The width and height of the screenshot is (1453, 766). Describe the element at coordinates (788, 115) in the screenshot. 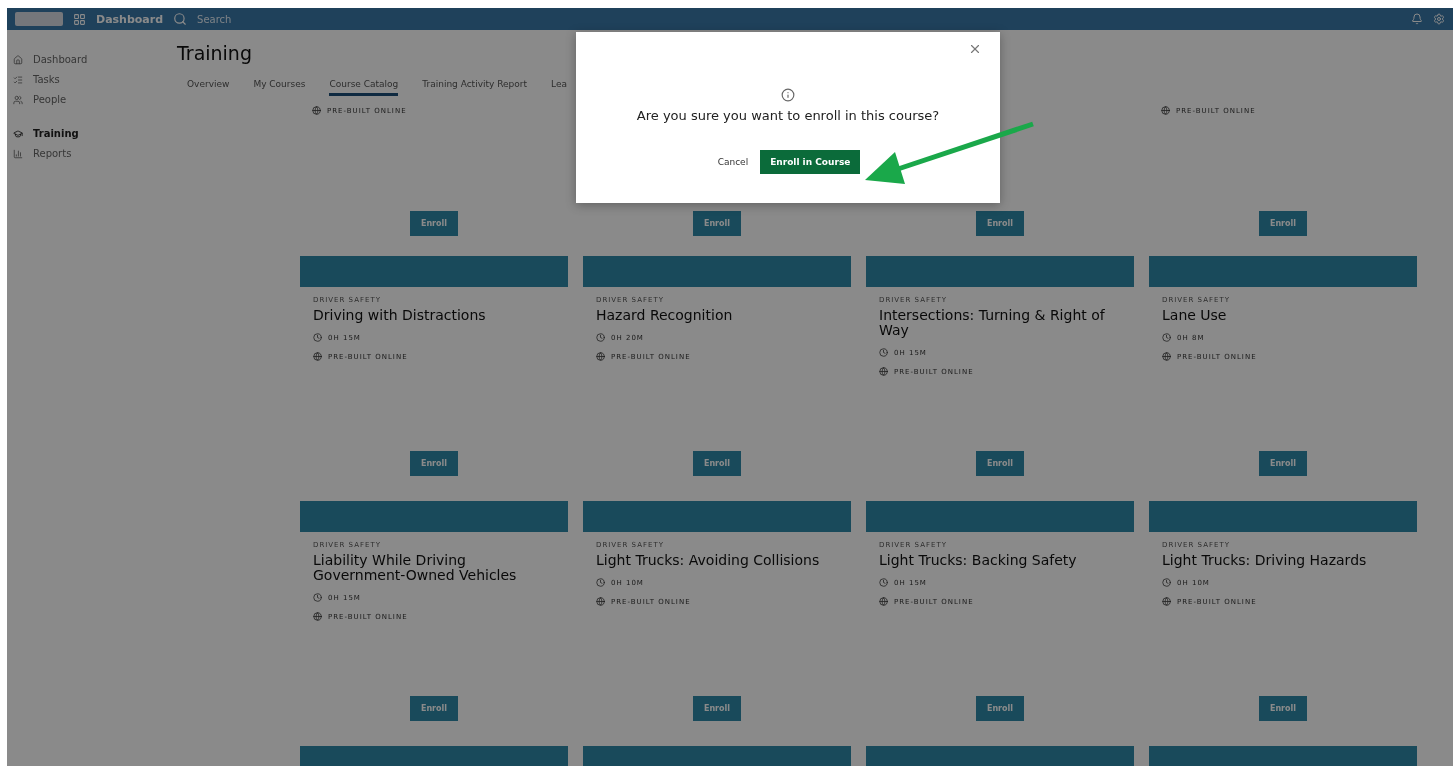

I see `dialog-message: Are you sure you want to enroll in this course?` at that location.